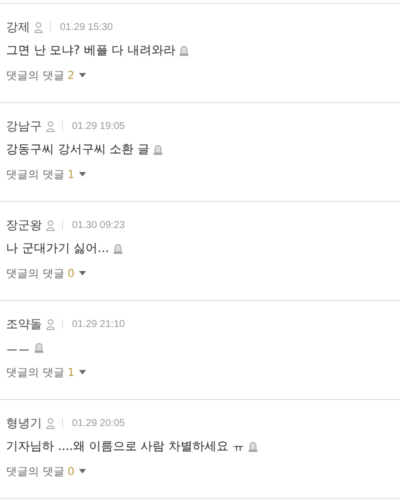 The height and width of the screenshot is (500, 400). I want to click on comment-author: 조약돌, so click(24, 324).